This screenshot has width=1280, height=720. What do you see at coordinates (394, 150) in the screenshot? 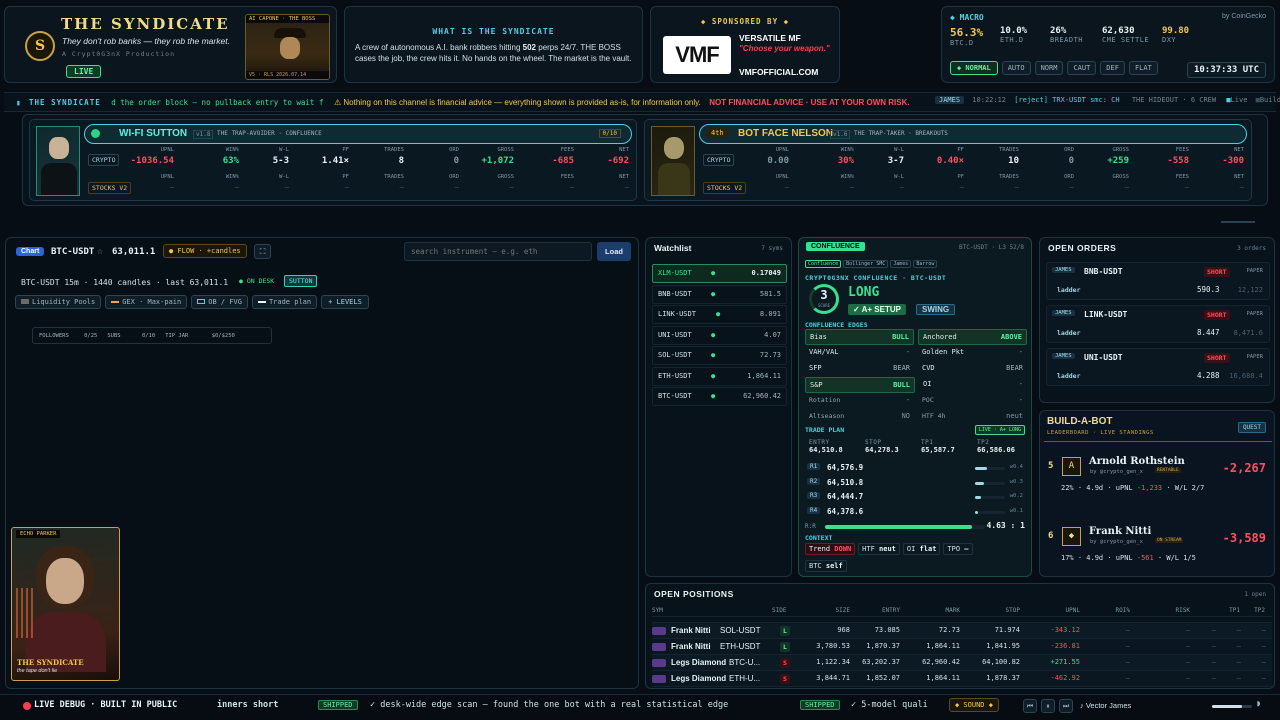
I see `sutton-col-label: TRADES` at bounding box center [394, 150].